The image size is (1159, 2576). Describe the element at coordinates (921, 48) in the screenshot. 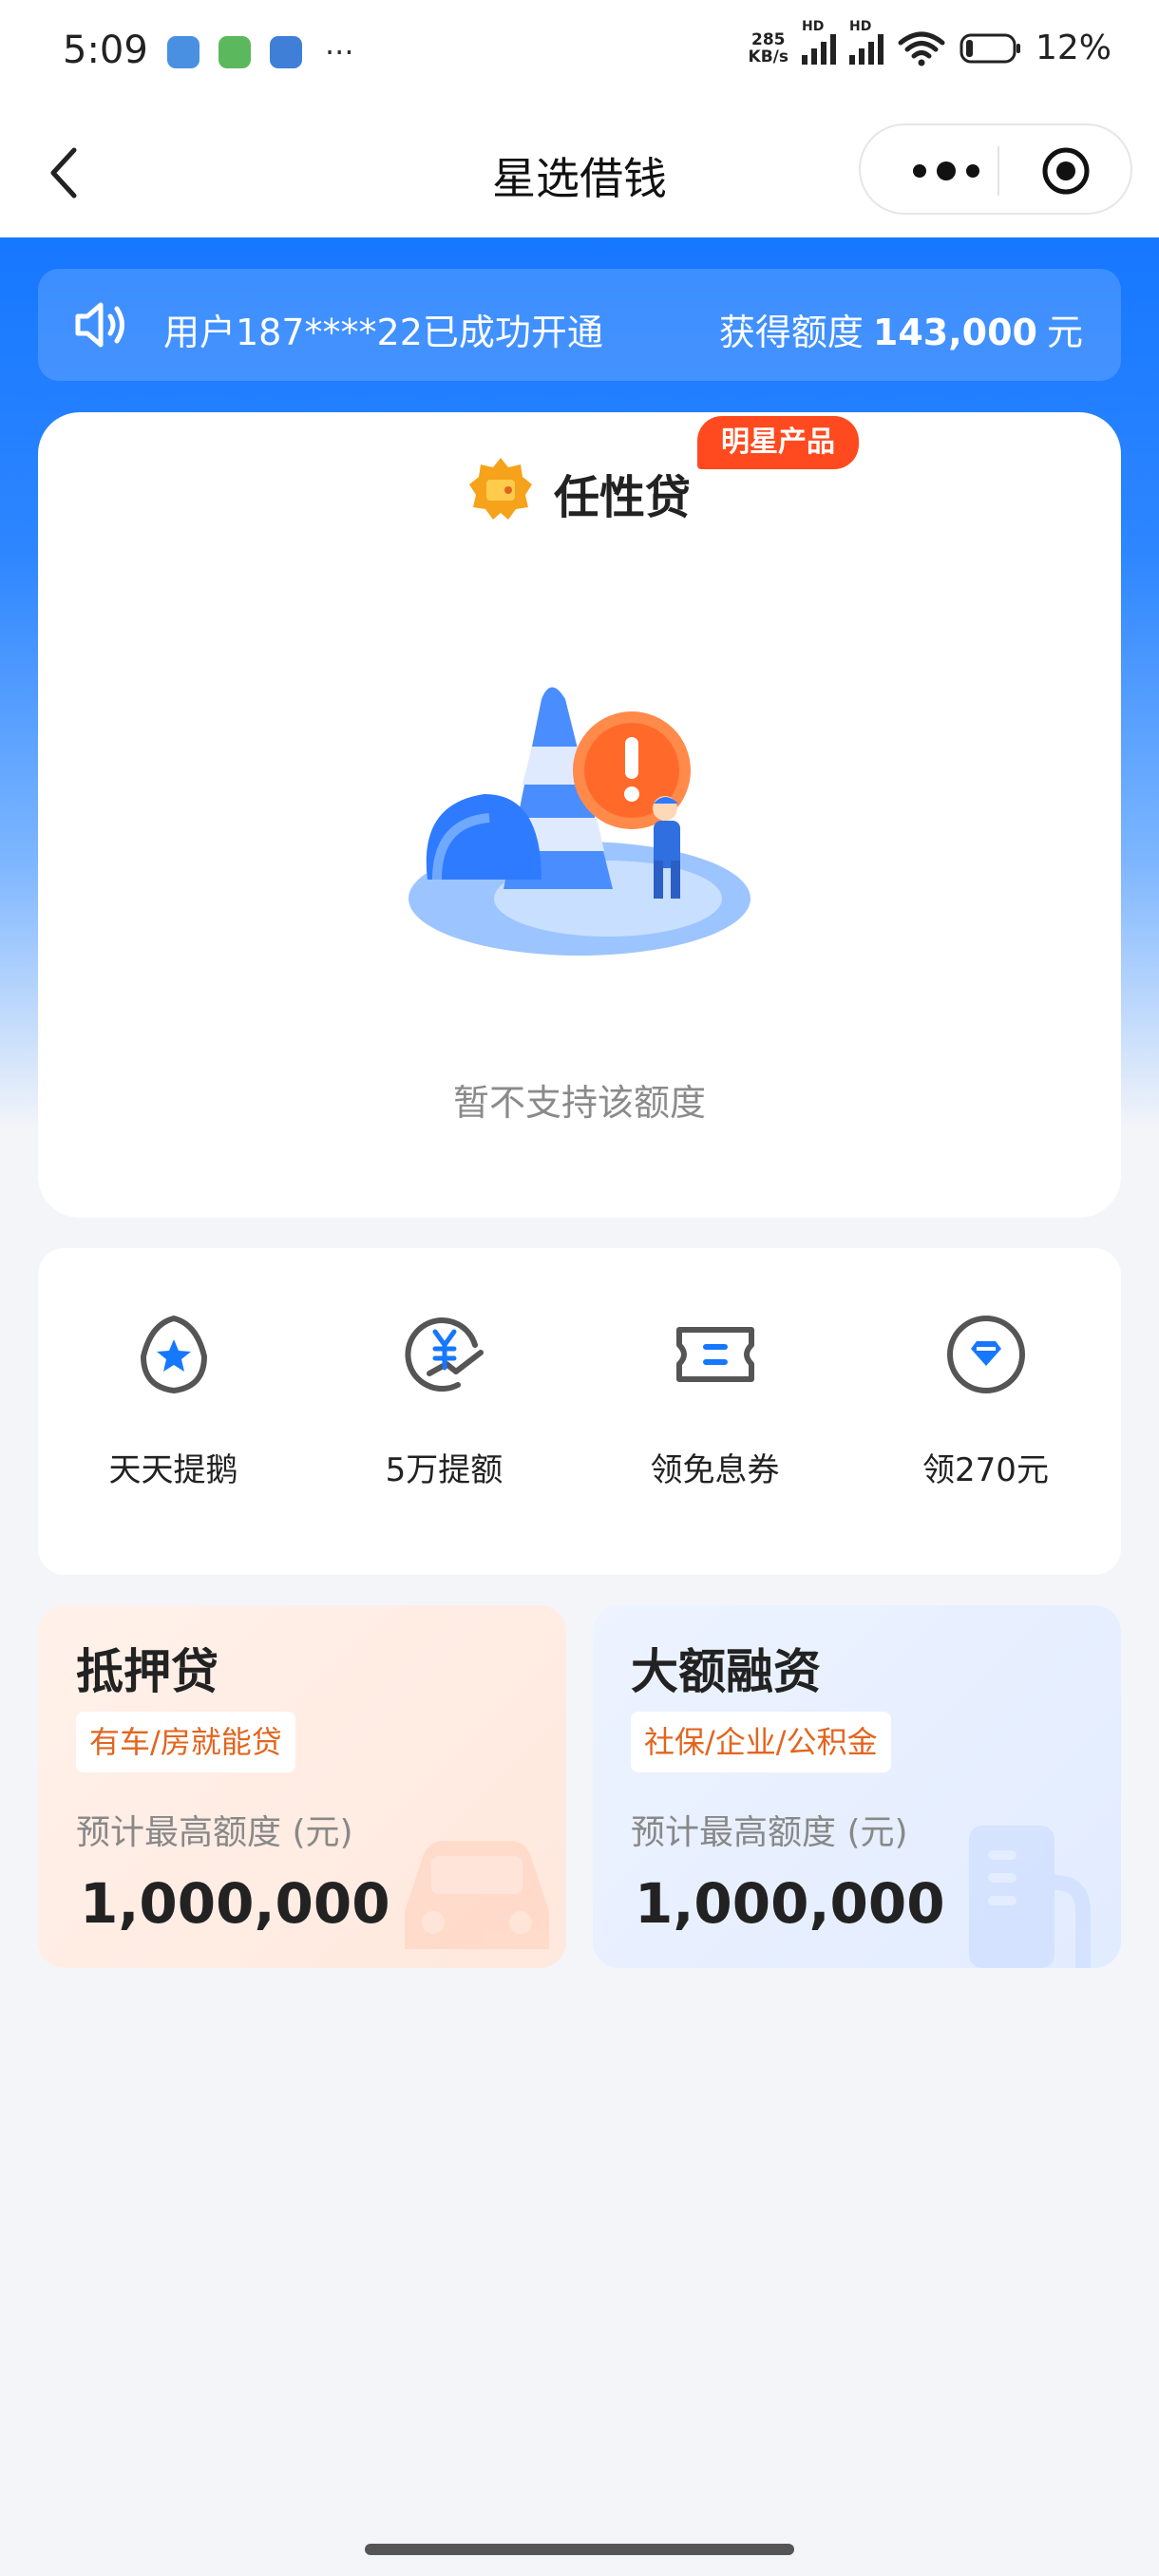

I see `wifi-icon` at that location.